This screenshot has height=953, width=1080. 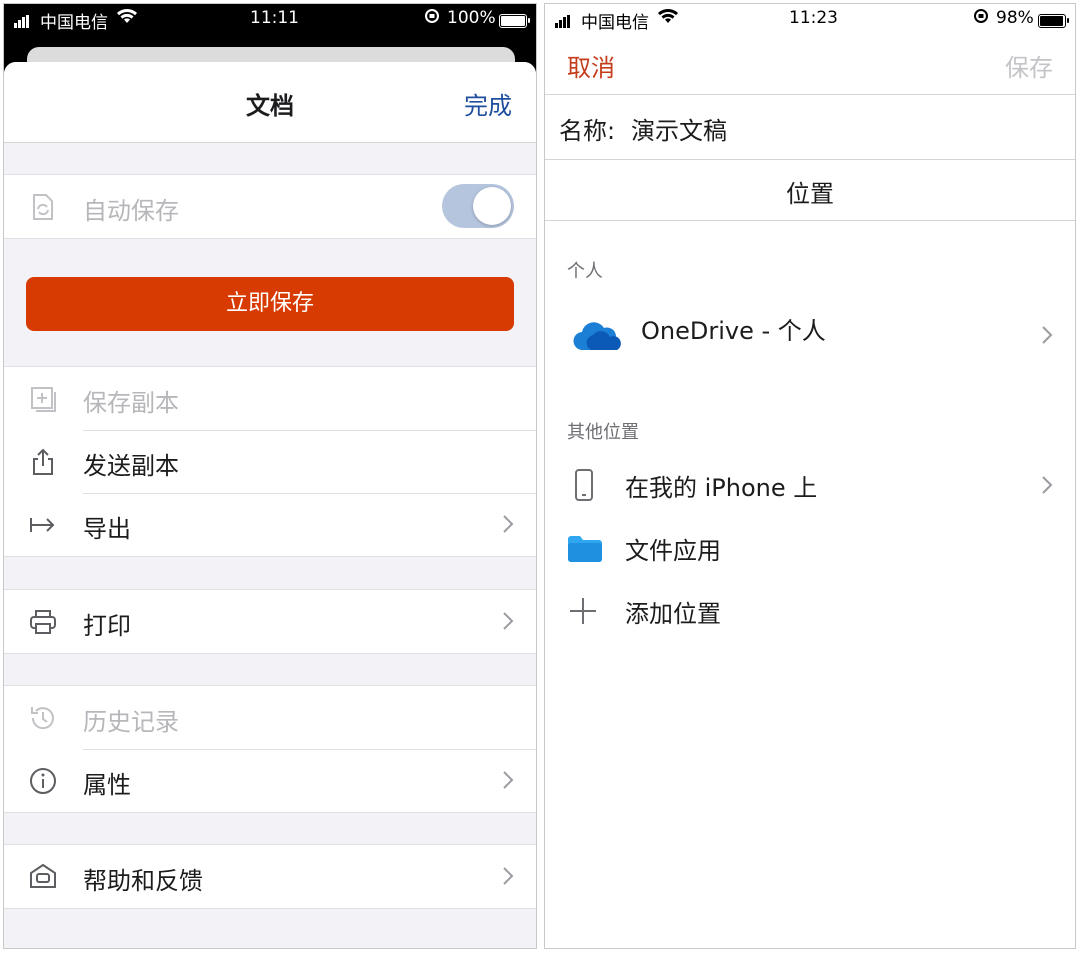 What do you see at coordinates (679, 128) in the screenshot?
I see `name-input: 演示文稿` at bounding box center [679, 128].